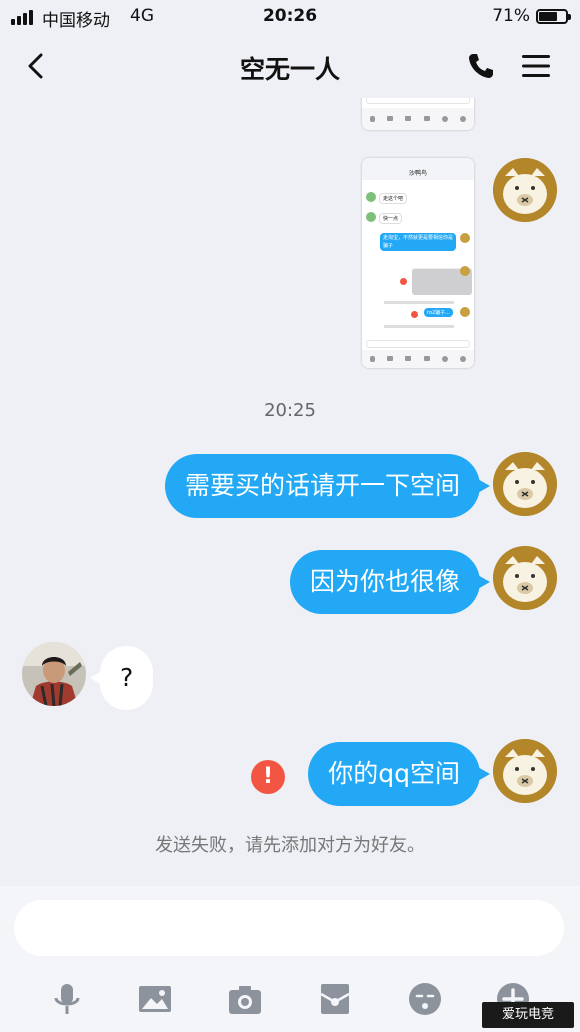  What do you see at coordinates (536, 66) in the screenshot?
I see `menu-icon` at bounding box center [536, 66].